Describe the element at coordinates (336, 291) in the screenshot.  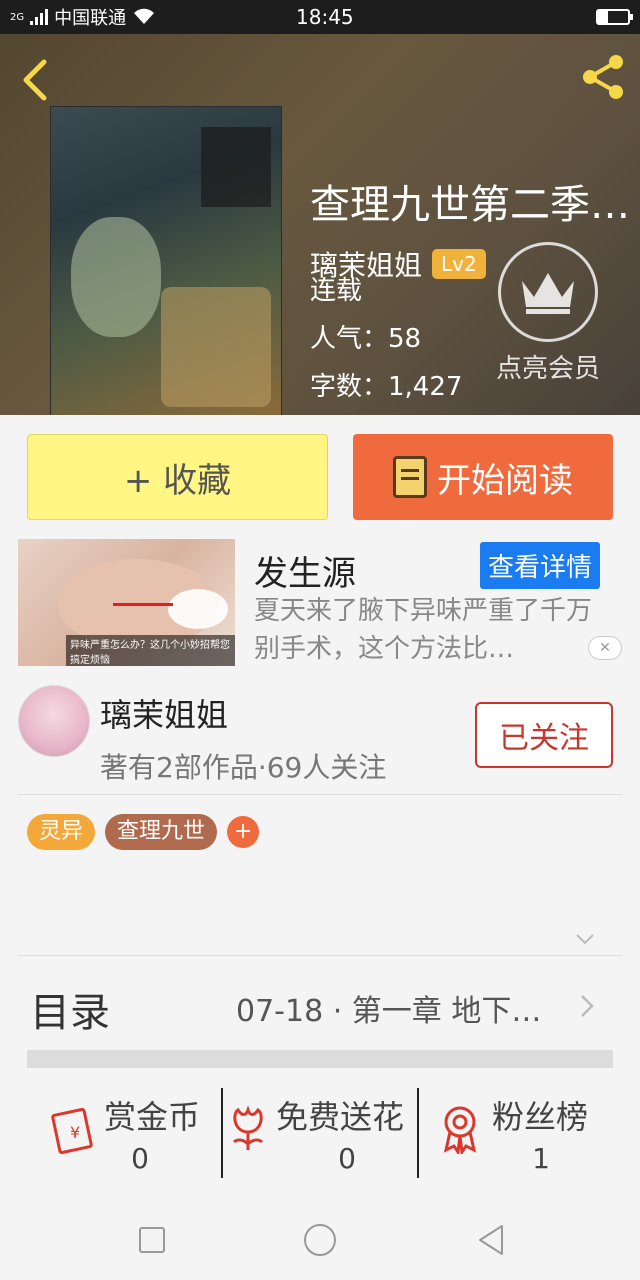
I see `book-status: 连载` at that location.